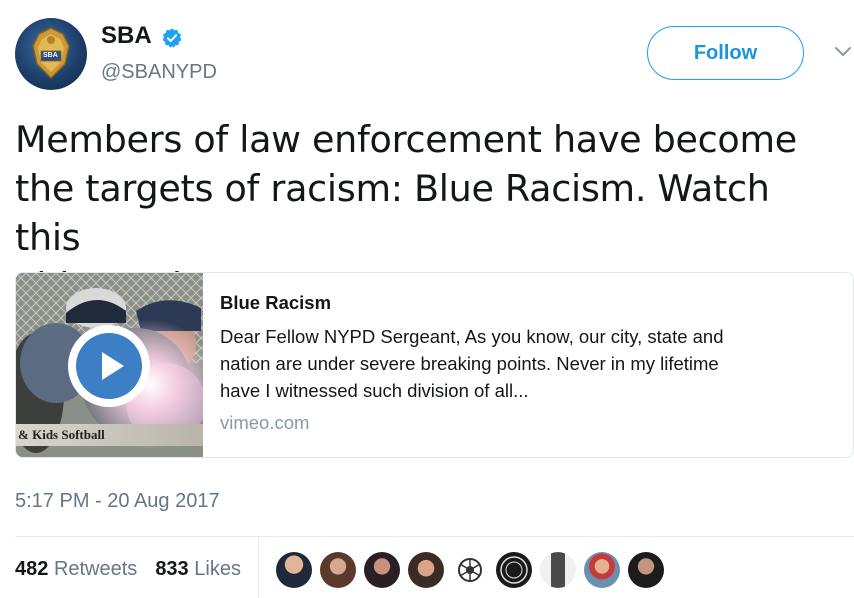  I want to click on retweets-stat: 482 Retweets, so click(76, 569).